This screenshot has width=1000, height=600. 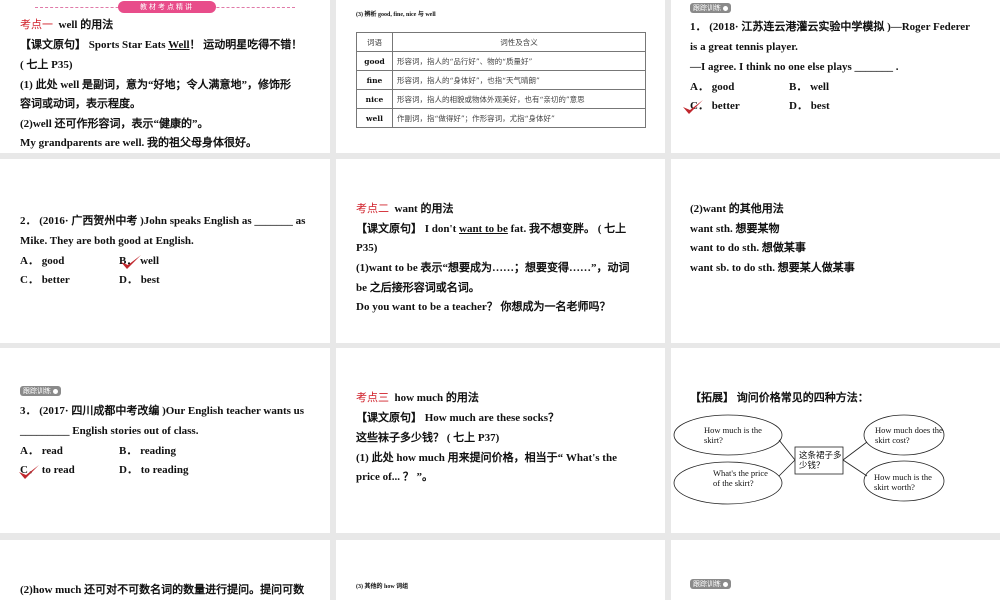 I want to click on text-line: P35), so click(x=367, y=248).